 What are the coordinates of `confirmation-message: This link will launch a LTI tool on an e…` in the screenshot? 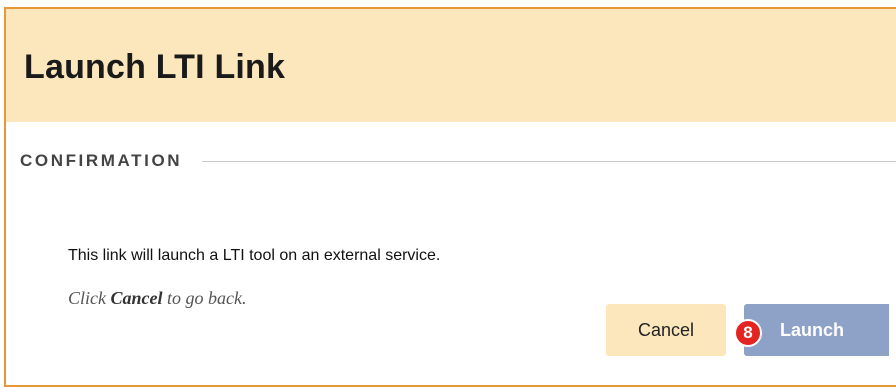 It's located at (254, 255).